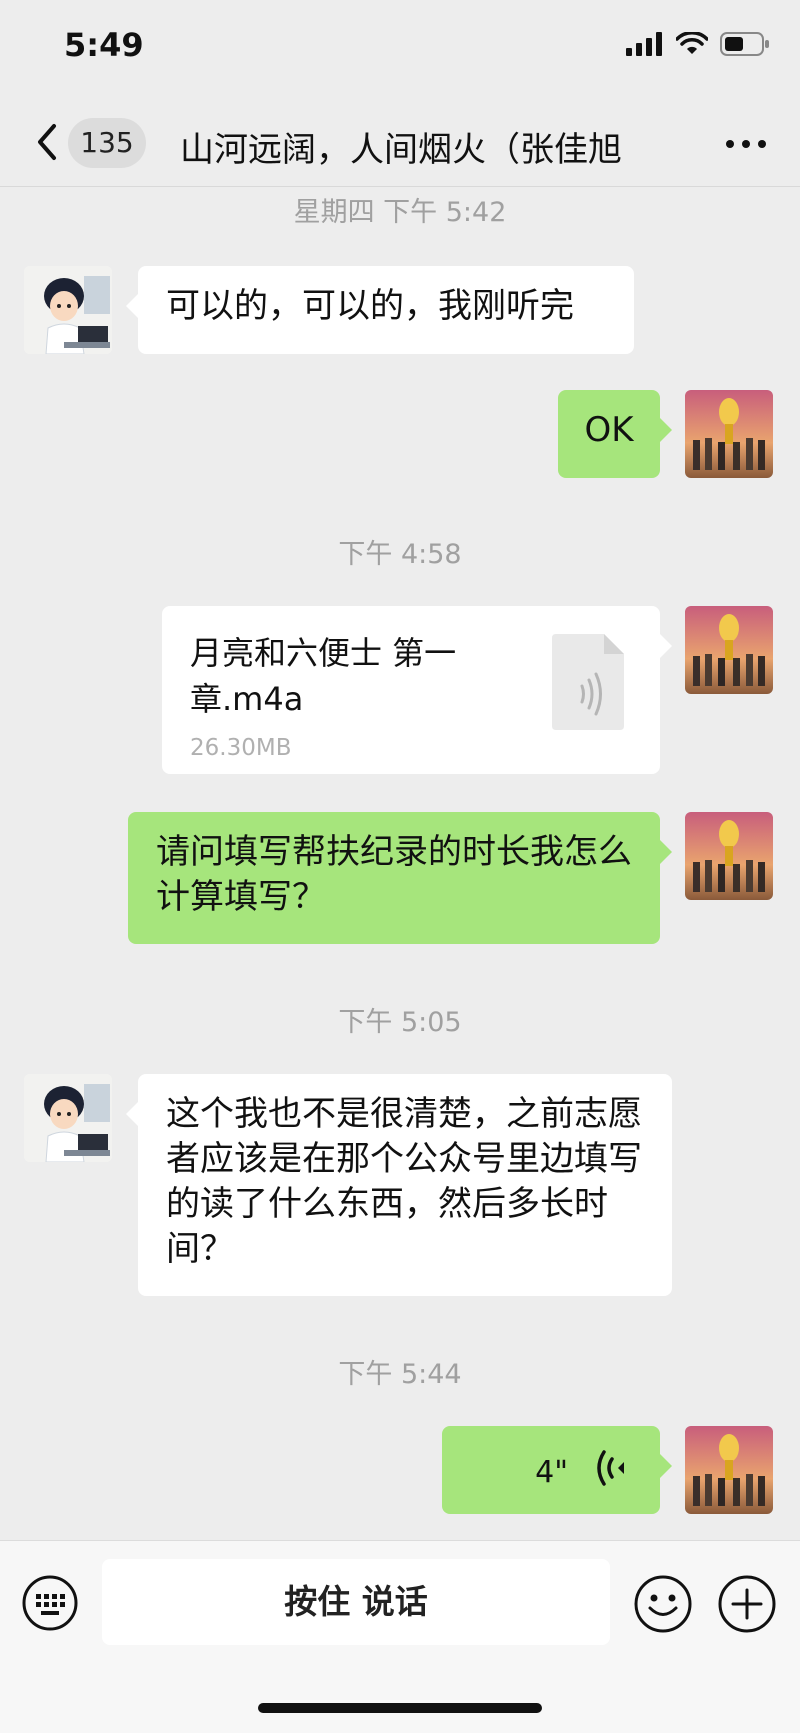 This screenshot has height=1733, width=800. I want to click on chat-header: 135 山河远阔，人间烟火（张佳旭, so click(400, 143).